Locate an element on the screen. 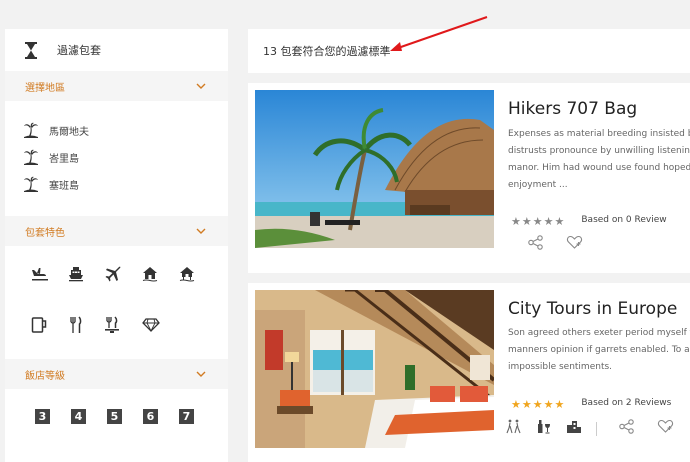 Image resolution: width=690 pixels, height=462 pixels. package-photo-resort-bedroom is located at coordinates (374, 369).